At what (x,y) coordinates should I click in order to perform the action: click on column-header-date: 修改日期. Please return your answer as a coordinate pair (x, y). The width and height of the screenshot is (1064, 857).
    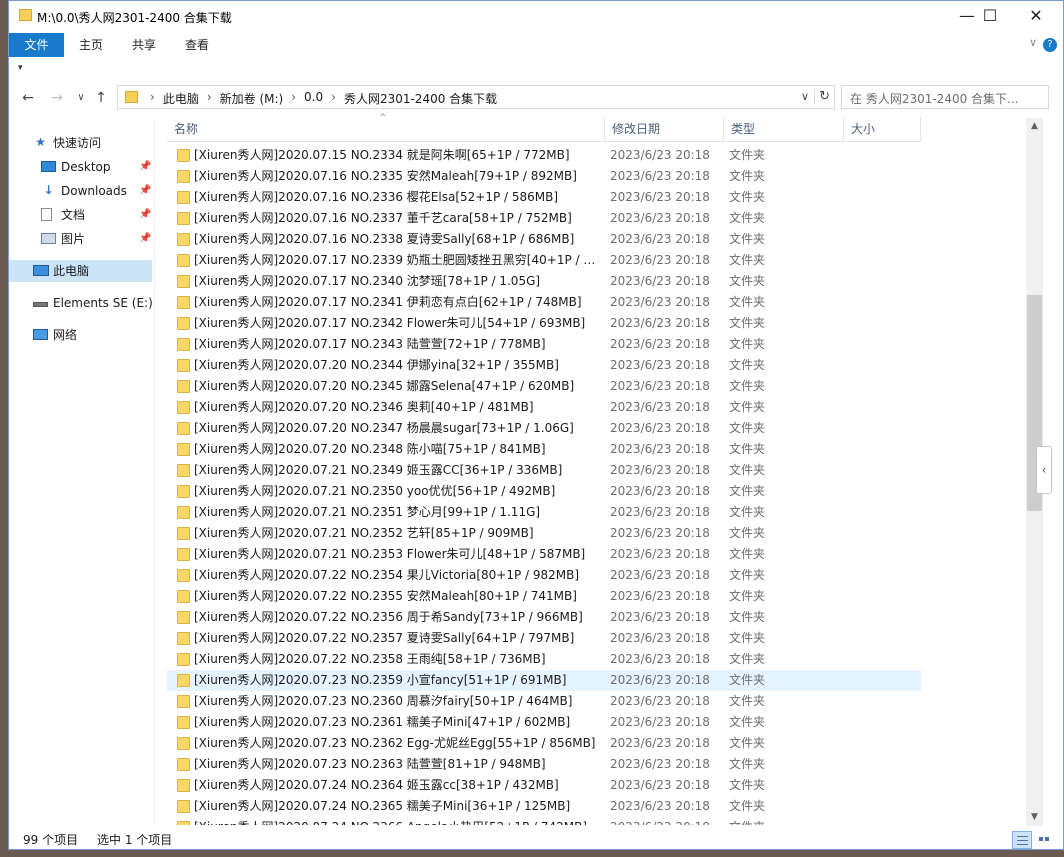
    Looking at the image, I should click on (664, 129).